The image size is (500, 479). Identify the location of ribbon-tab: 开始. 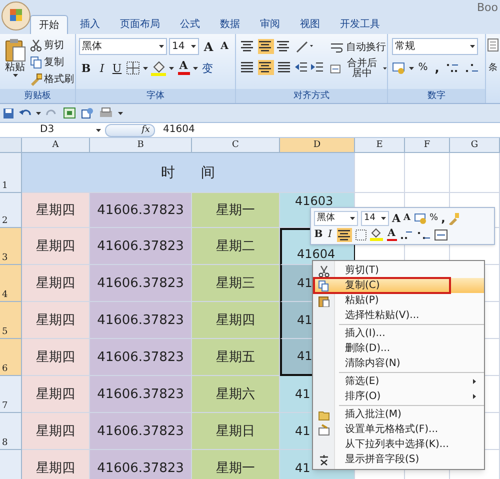
(49, 24).